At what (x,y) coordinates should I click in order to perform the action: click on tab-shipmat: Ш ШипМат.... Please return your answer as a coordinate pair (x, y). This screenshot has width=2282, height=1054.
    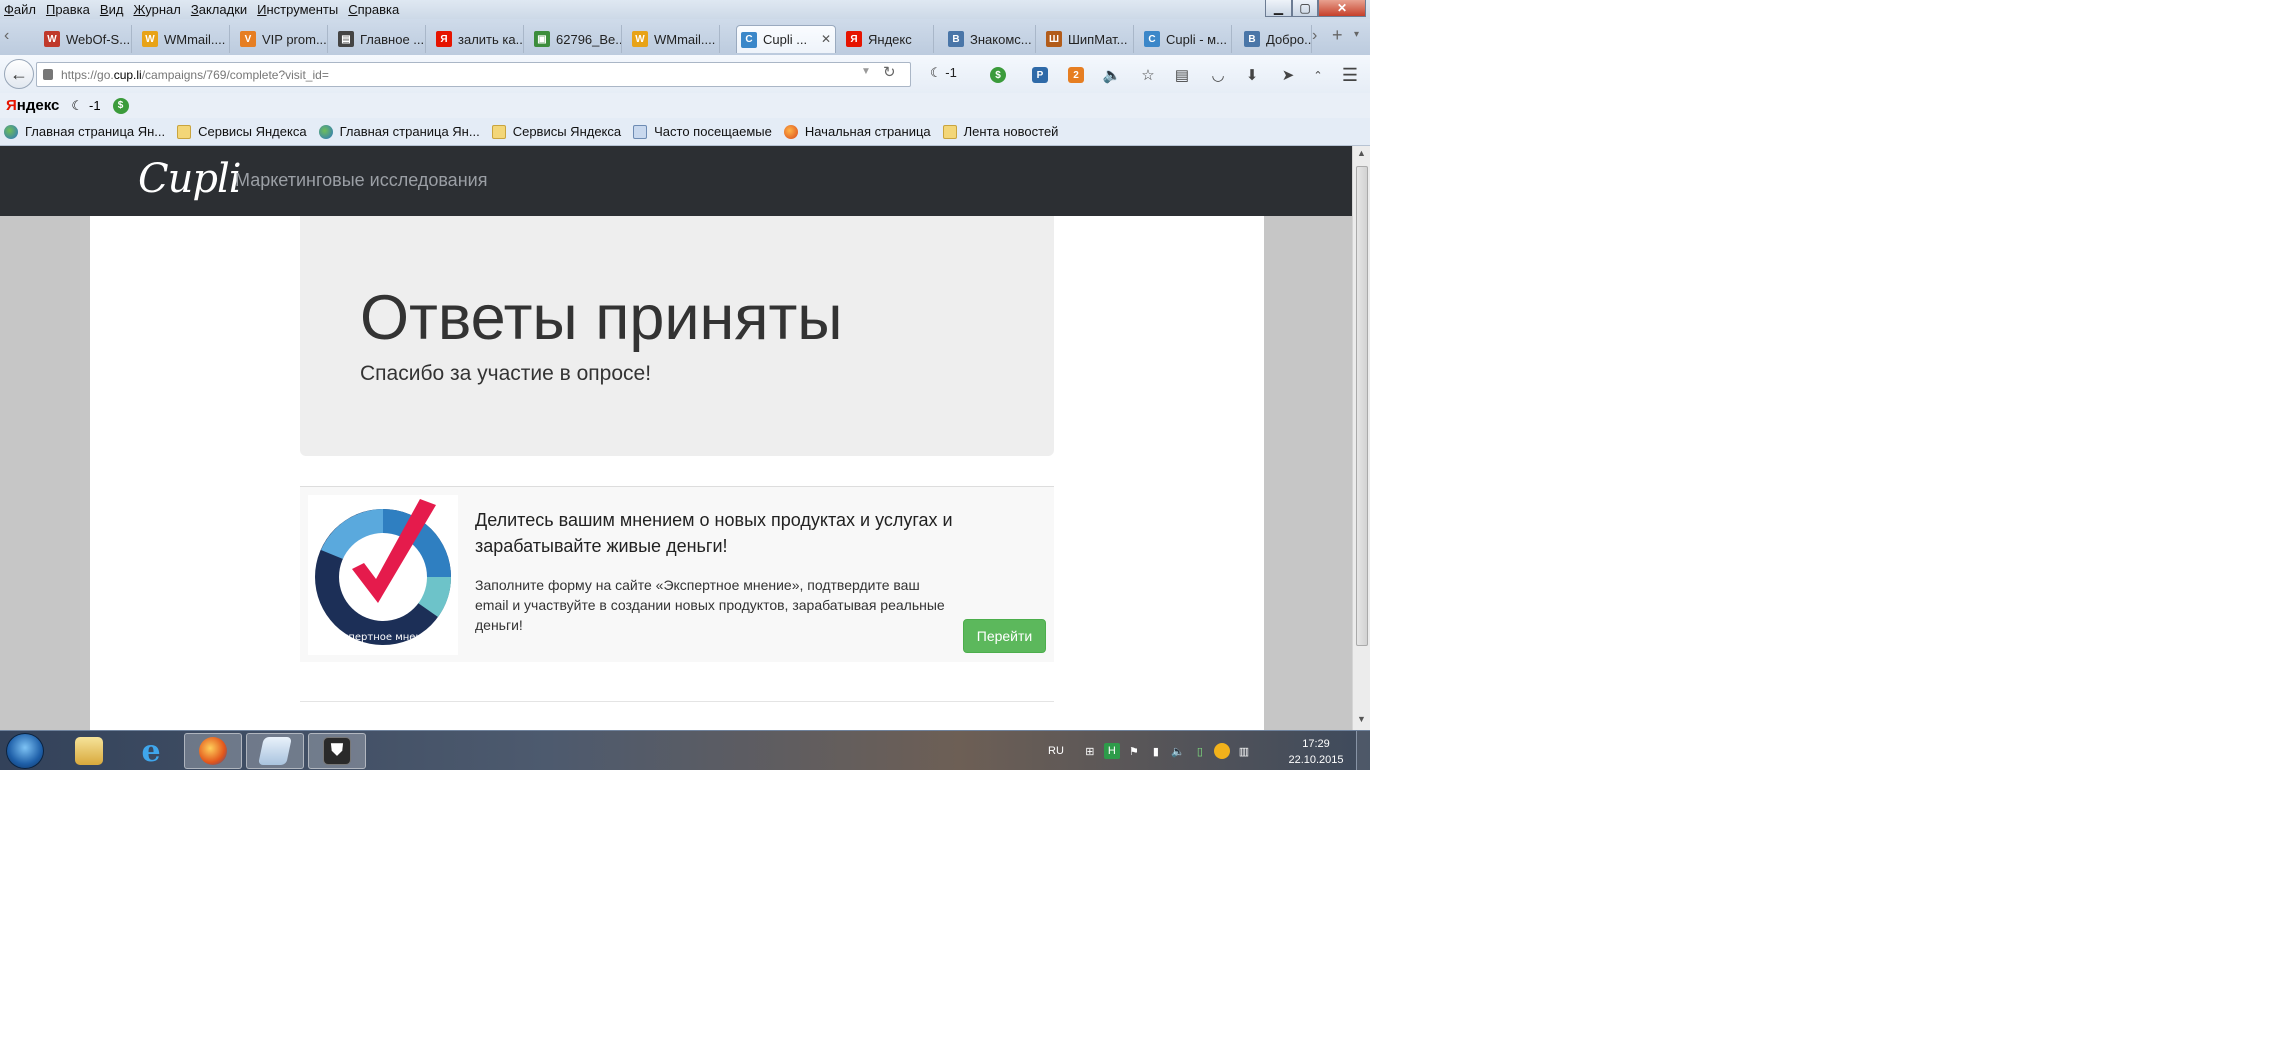
    Looking at the image, I should click on (1088, 39).